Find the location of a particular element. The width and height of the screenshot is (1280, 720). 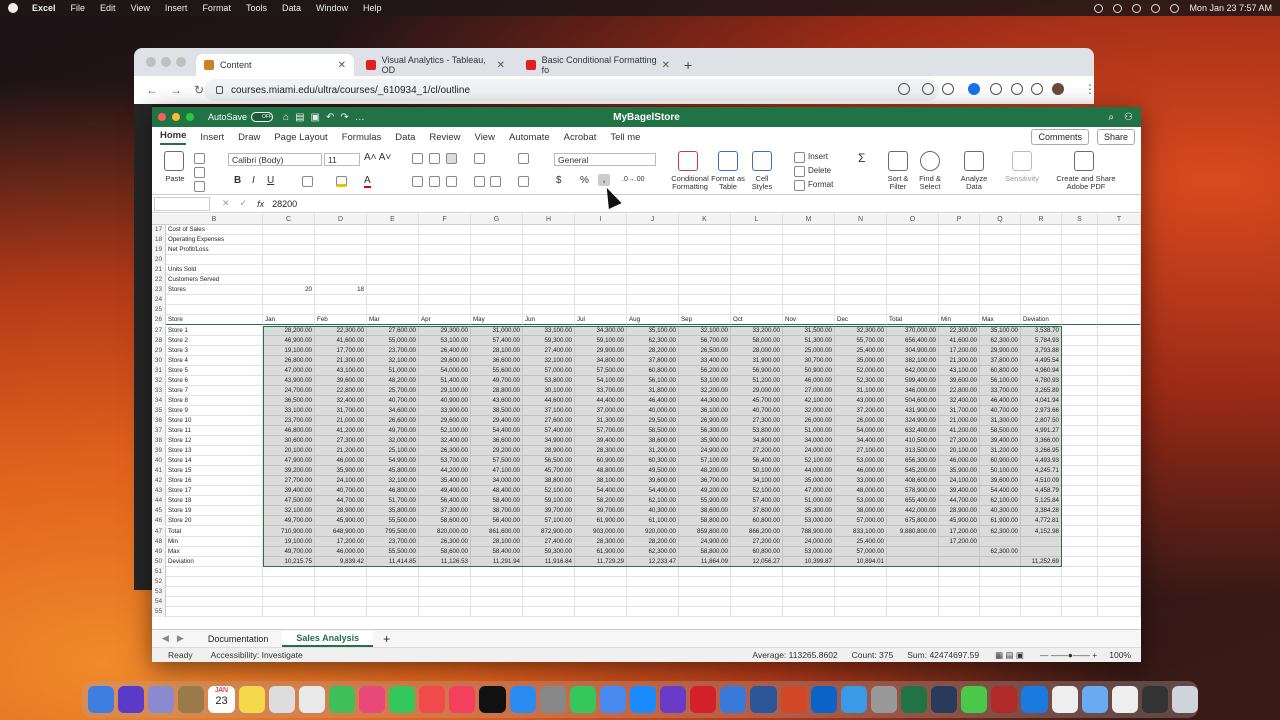

row-header: 46 is located at coordinates (159, 521).